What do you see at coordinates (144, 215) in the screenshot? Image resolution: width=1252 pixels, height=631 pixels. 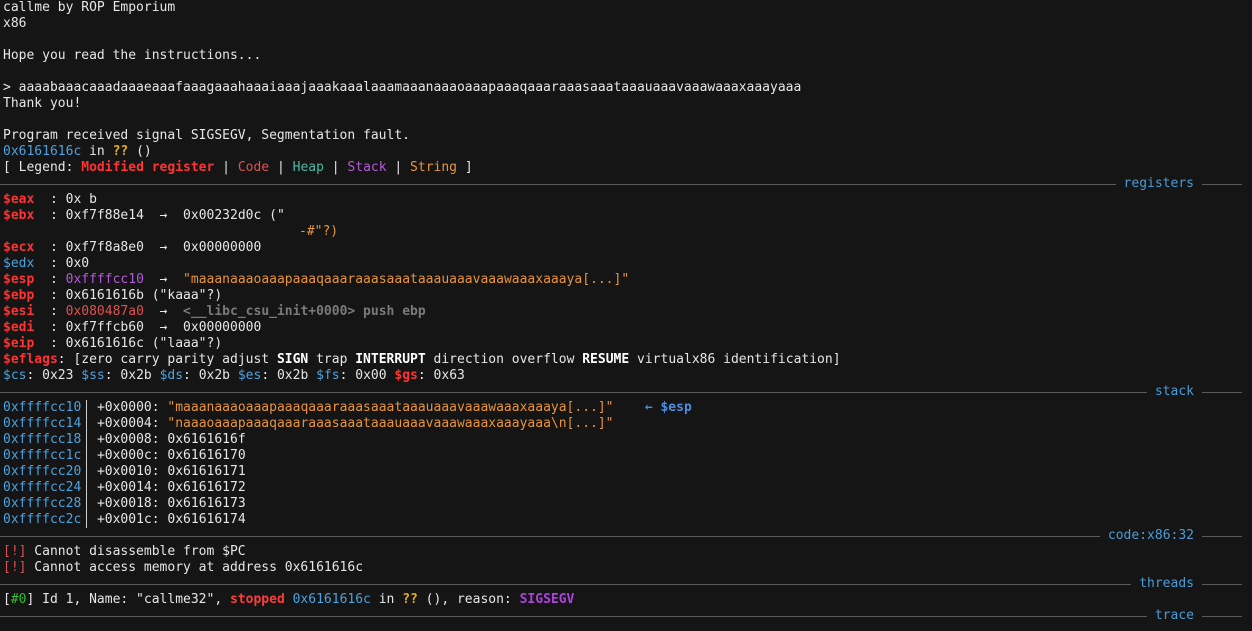 I see `register-ebx: $ebx : 0xf7f88e14 → 0x00232d0c ("` at bounding box center [144, 215].